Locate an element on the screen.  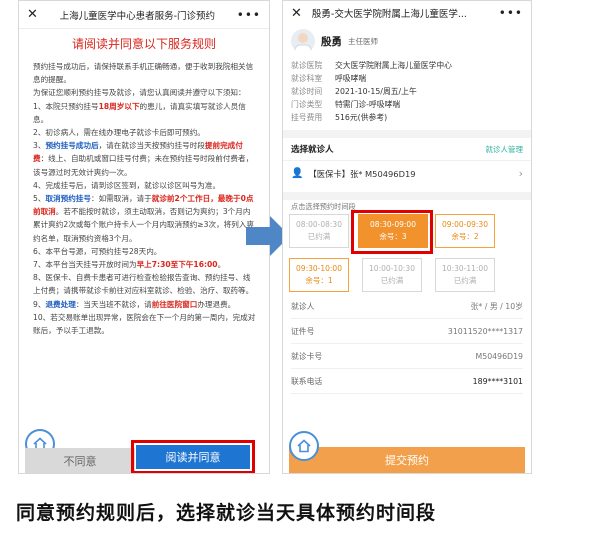
rule-paragraph: 1、本院只预约挂号18周岁以下的患儿，请真实填写就诊人员信息。 is located at coordinates (145, 113).